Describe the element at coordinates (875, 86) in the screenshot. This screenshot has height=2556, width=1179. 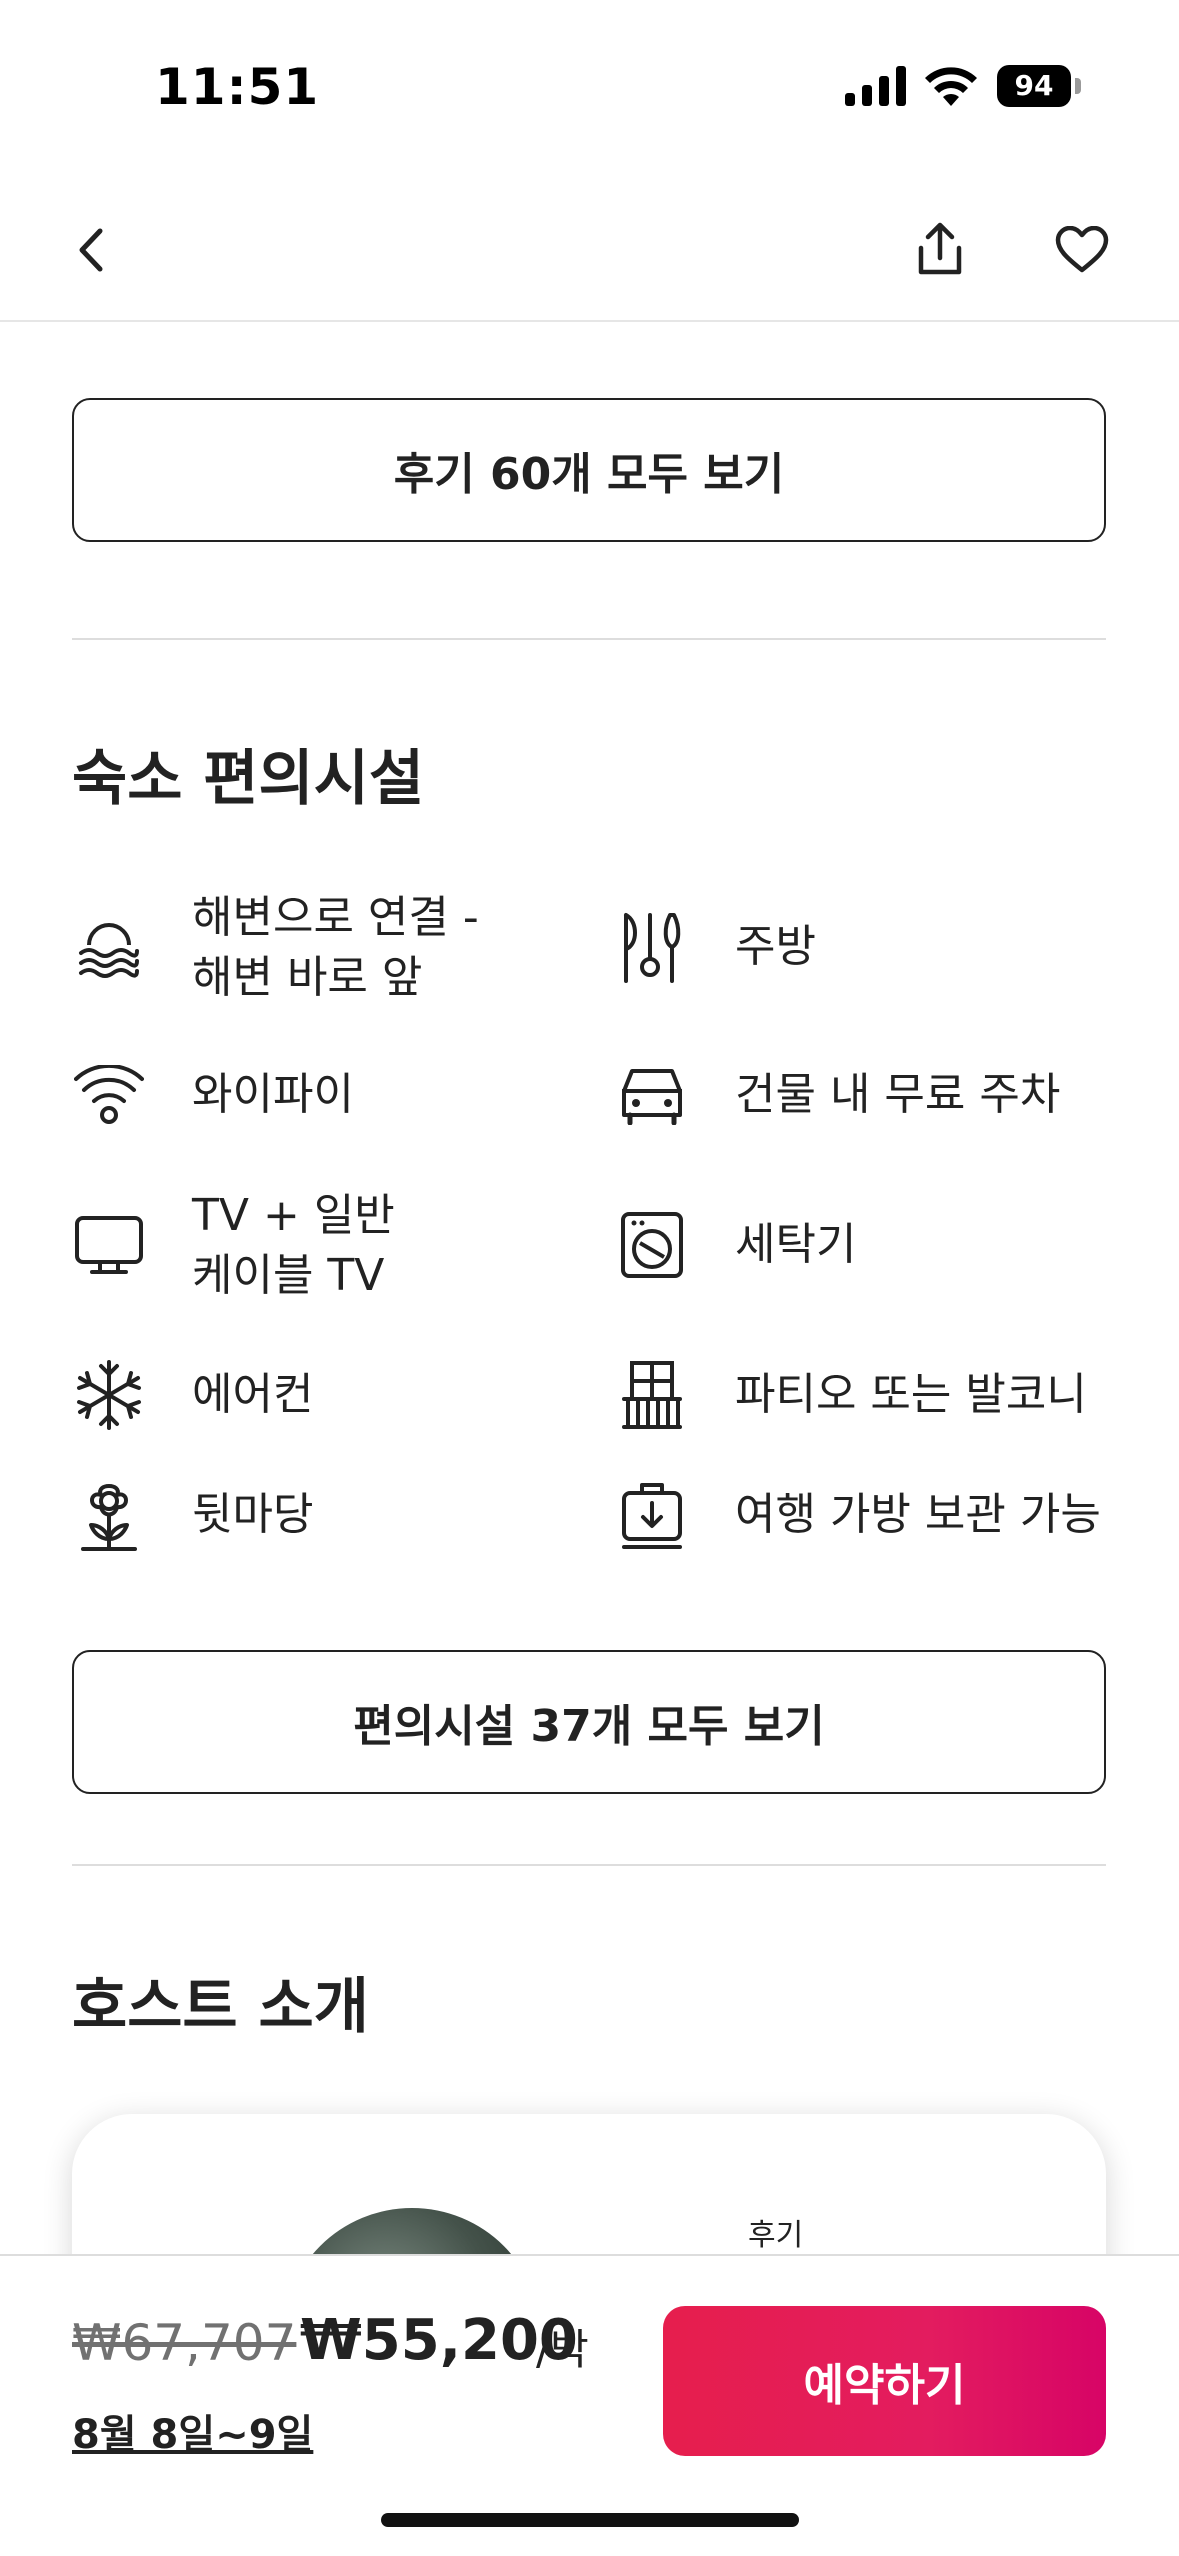
I see `cellular-signal-icon` at that location.